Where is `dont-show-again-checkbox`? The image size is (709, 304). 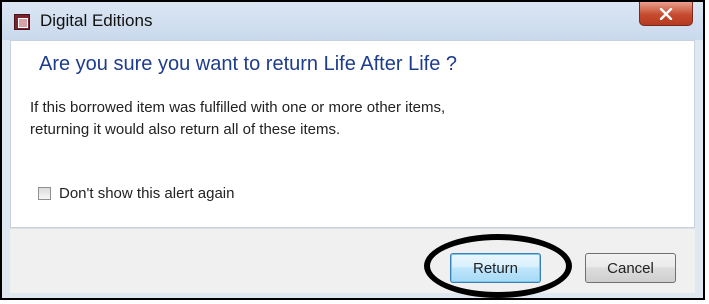 dont-show-again-checkbox is located at coordinates (44, 193).